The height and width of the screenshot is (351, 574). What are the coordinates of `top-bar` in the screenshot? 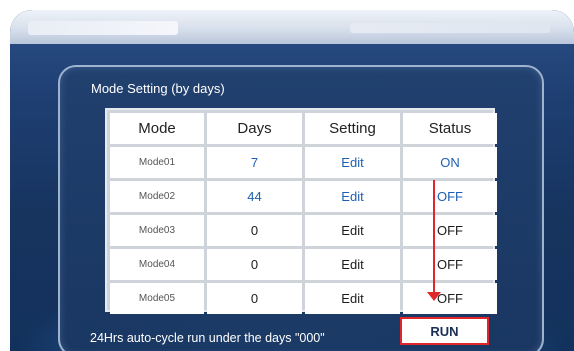 It's located at (292, 27).